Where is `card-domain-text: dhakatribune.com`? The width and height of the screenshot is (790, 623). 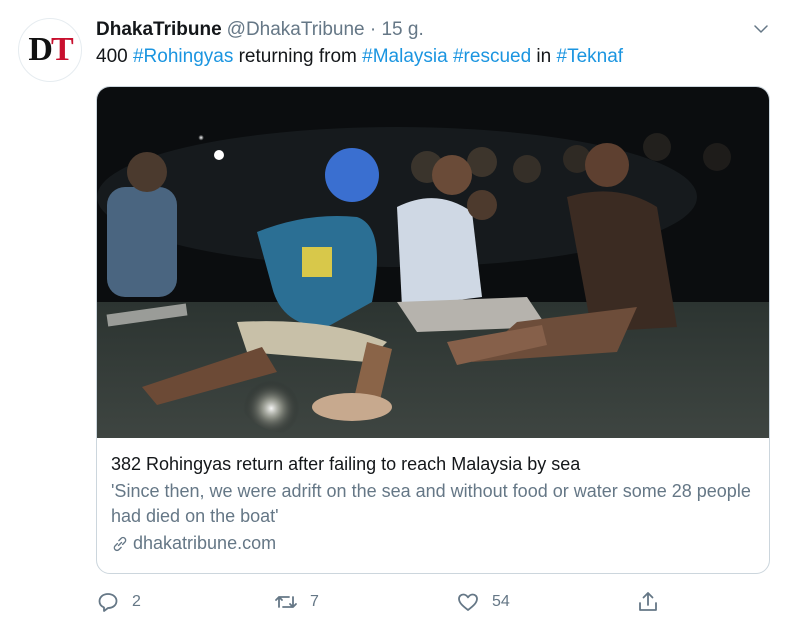
card-domain-text: dhakatribune.com is located at coordinates (205, 543).